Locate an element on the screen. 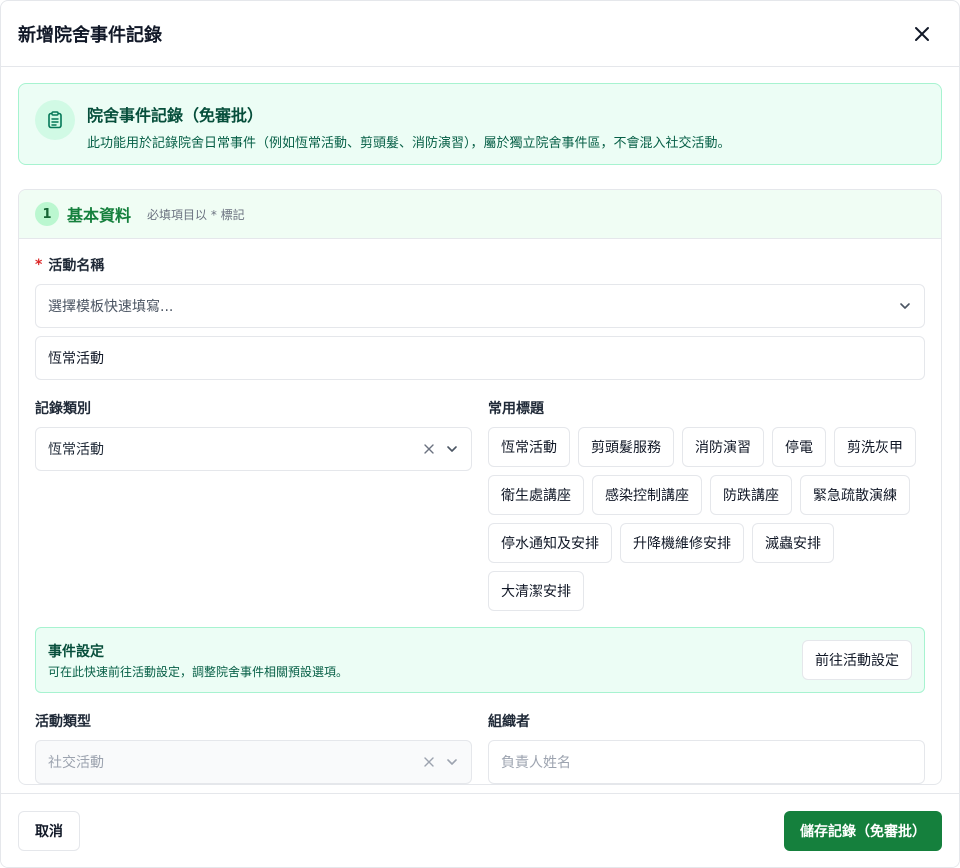 This screenshot has height=868, width=960. tag-button: 升降機維修安排 is located at coordinates (682, 543).